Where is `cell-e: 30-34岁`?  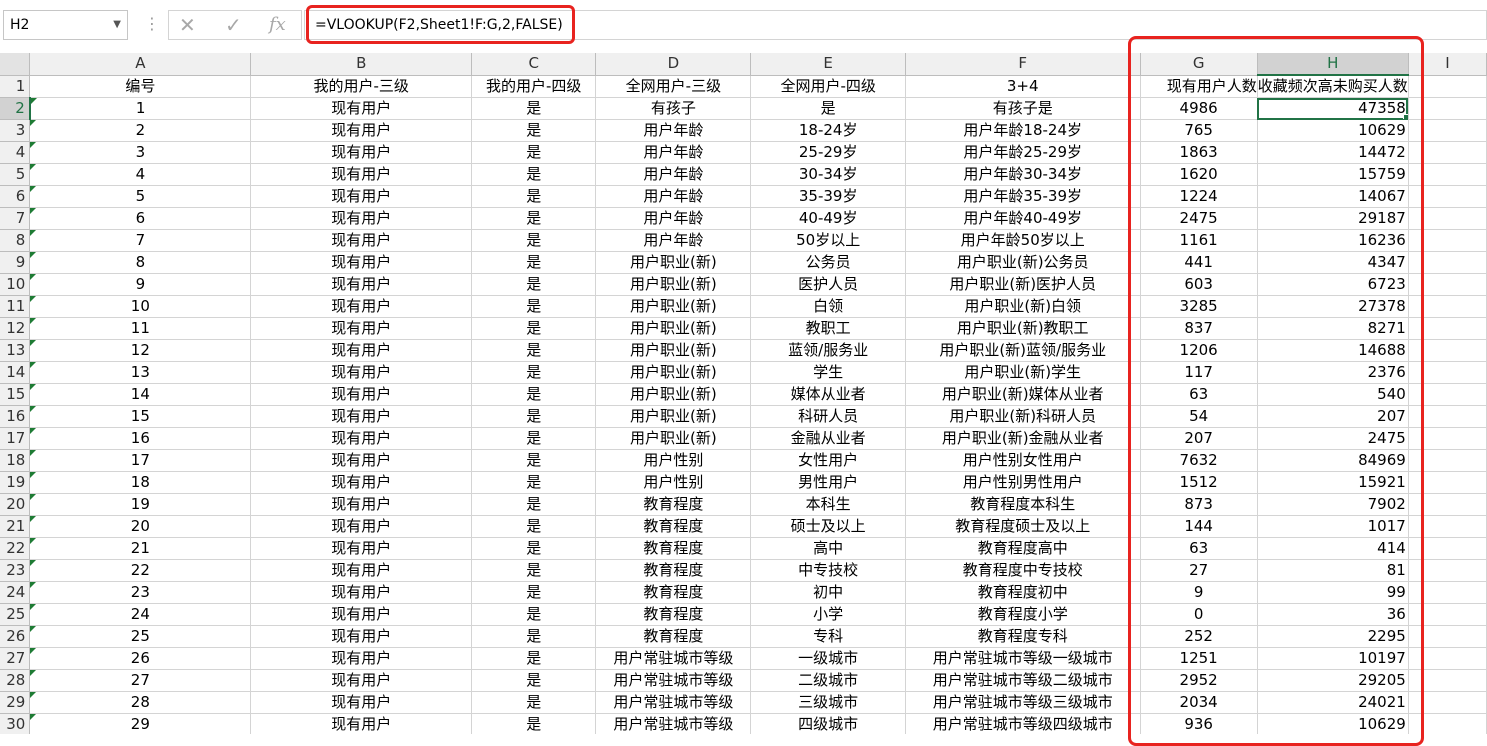
cell-e: 30-34岁 is located at coordinates (828, 174).